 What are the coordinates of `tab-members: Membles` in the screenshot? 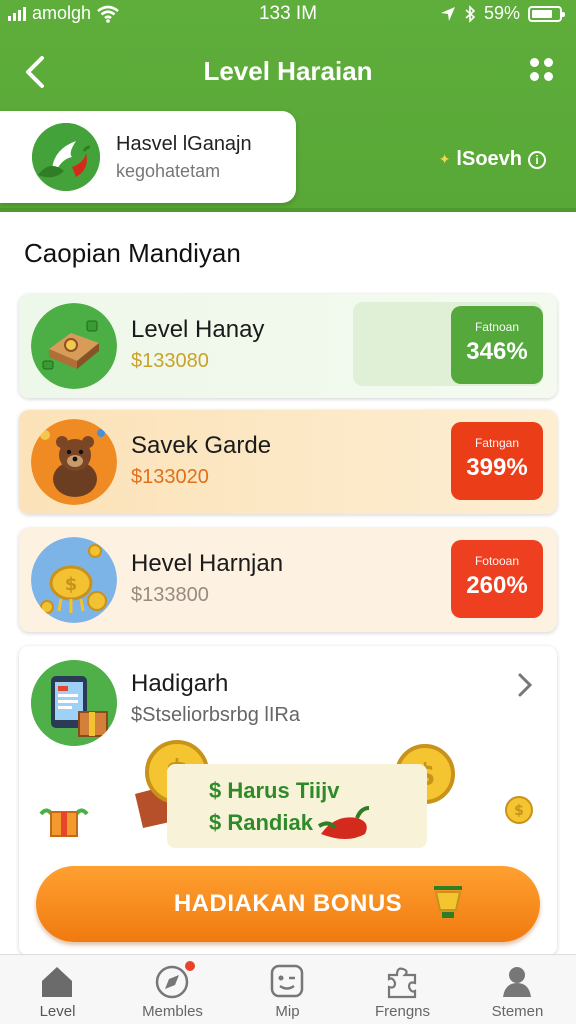 It's located at (172, 989).